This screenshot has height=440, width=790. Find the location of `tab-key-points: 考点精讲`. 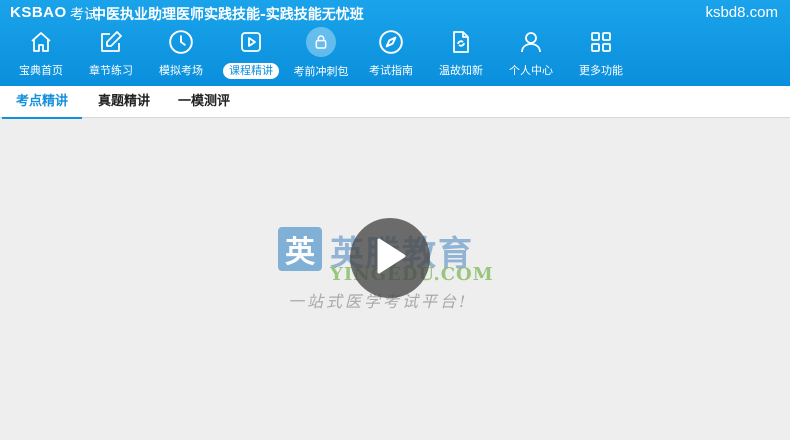

tab-key-points: 考点精讲 is located at coordinates (42, 102).